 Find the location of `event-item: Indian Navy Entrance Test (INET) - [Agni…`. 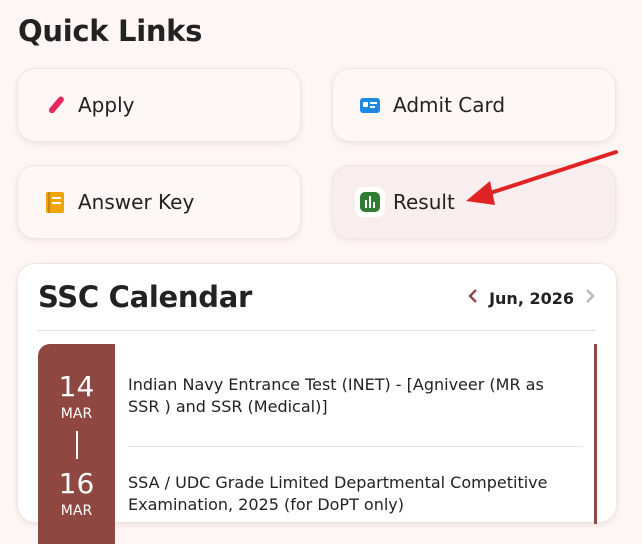

event-item: Indian Navy Entrance Test (INET) - [Agni… is located at coordinates (348, 396).